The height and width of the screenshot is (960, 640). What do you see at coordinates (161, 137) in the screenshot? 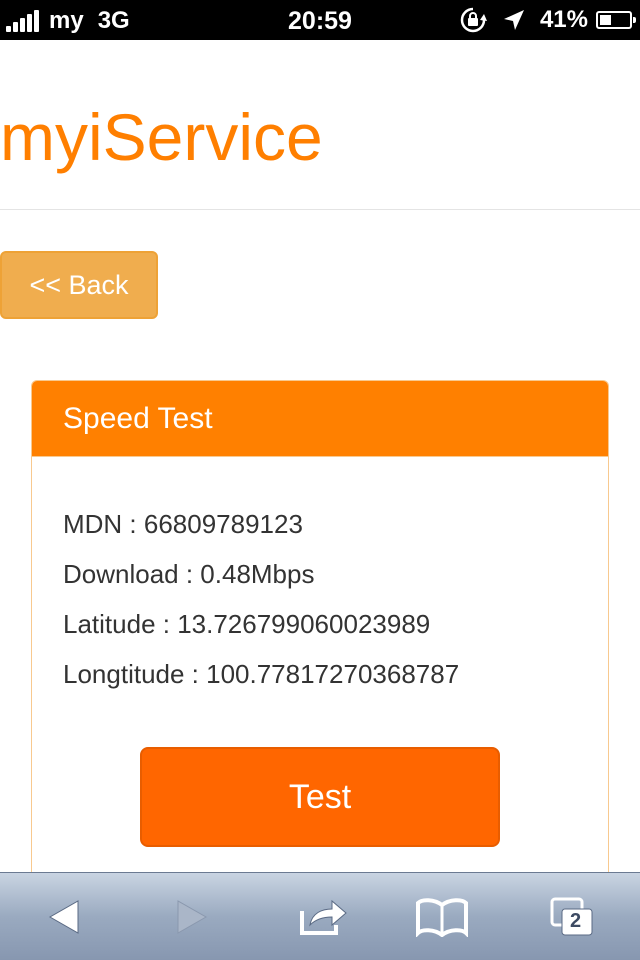
I see `brand-title: myiService` at bounding box center [161, 137].